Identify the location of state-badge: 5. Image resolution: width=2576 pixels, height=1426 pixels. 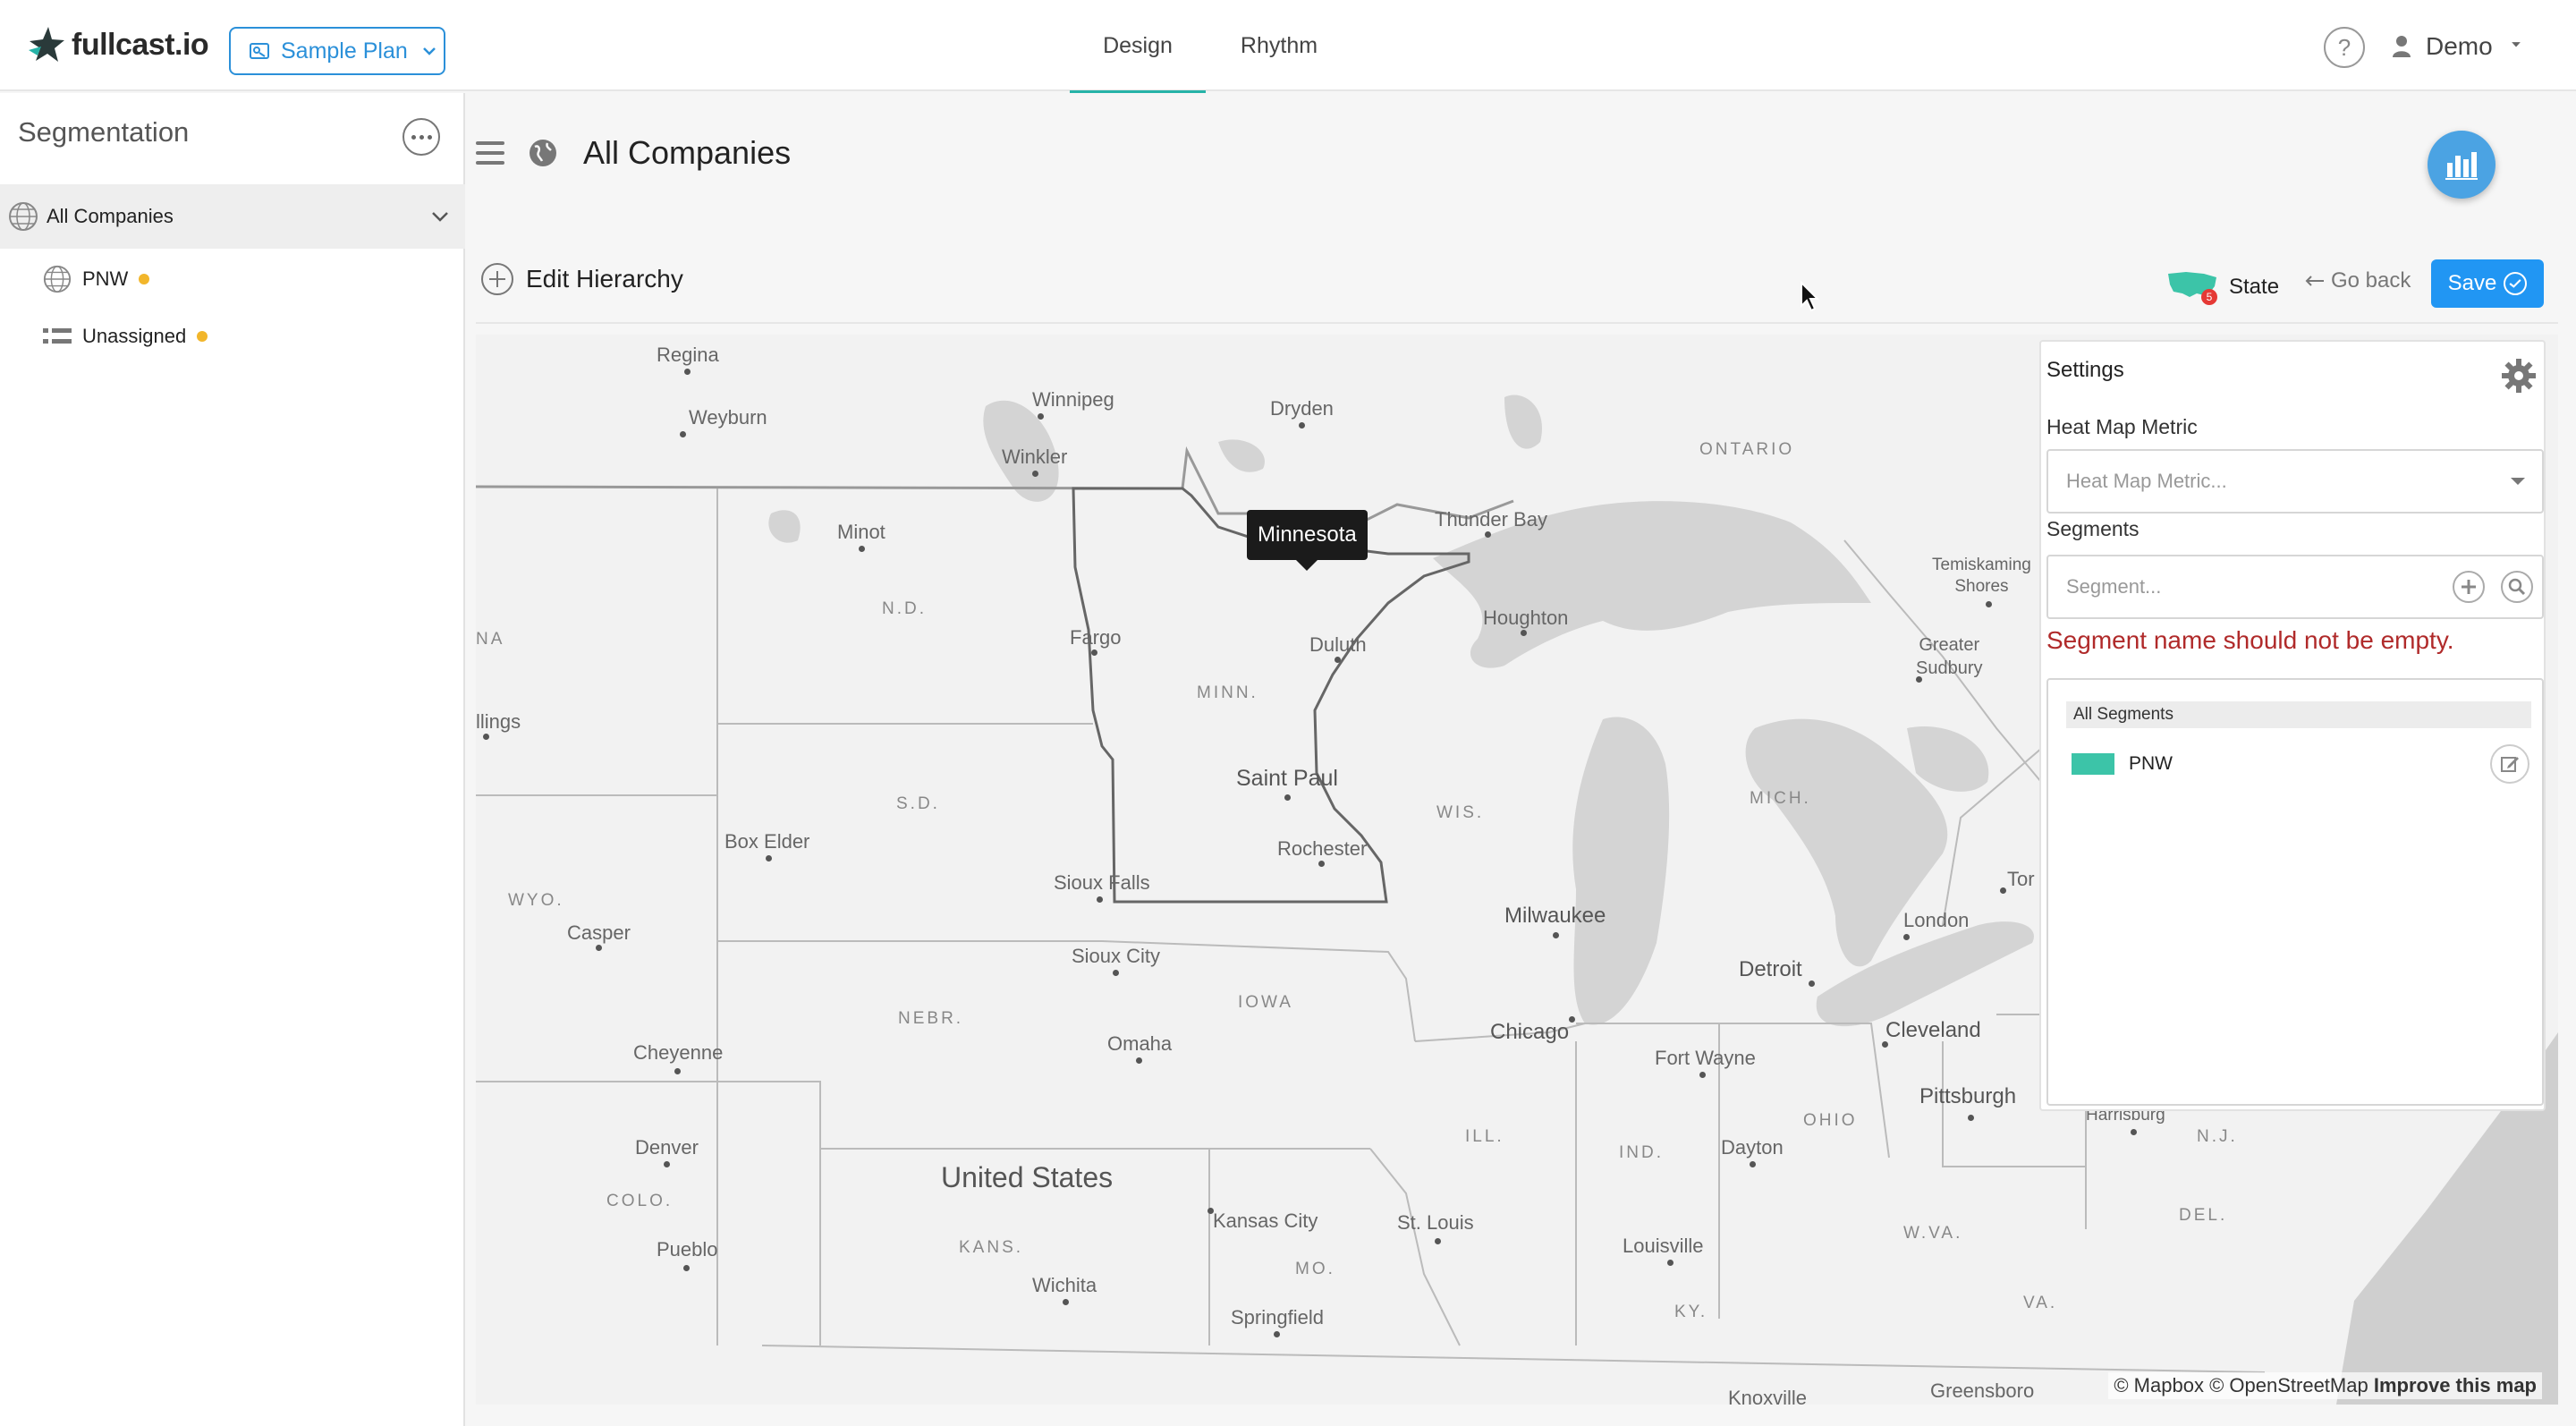
(2210, 297).